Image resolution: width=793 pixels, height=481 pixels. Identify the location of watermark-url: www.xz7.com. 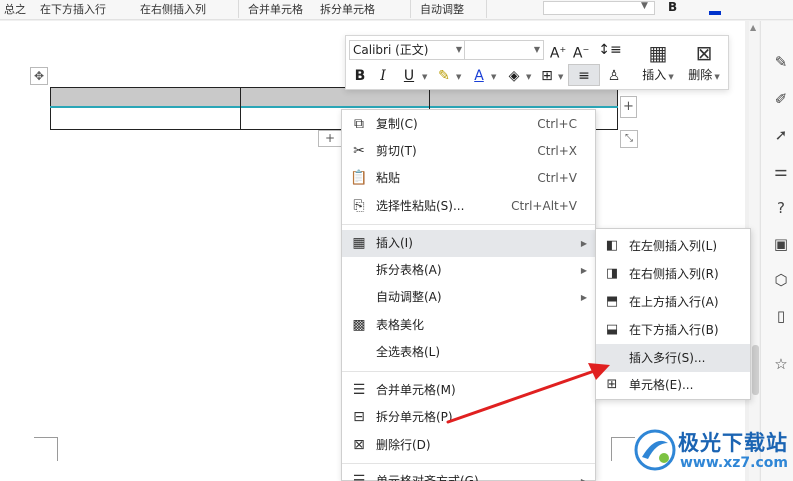
(734, 463).